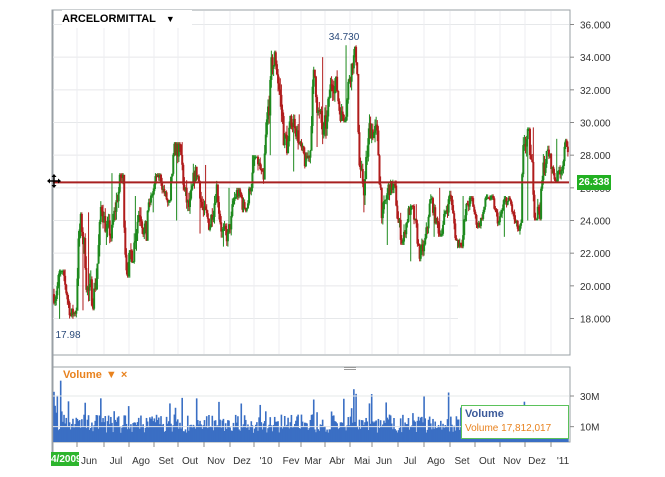 This screenshot has width=665, height=477. I want to click on date-tick-label: Mar, so click(313, 461).